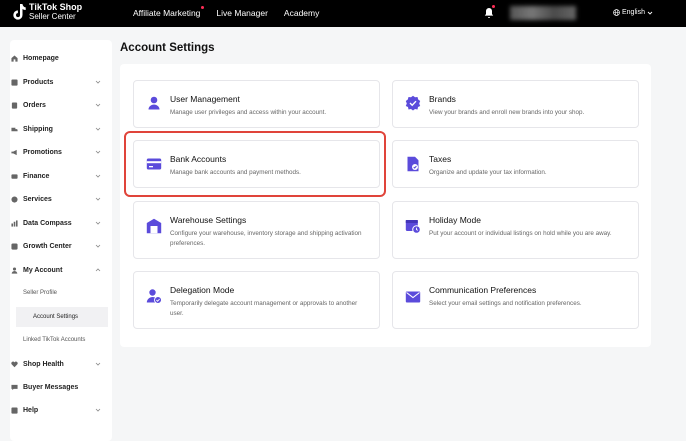 The image size is (686, 441). What do you see at coordinates (51, 410) in the screenshot?
I see `sidebar-item-help: Help` at bounding box center [51, 410].